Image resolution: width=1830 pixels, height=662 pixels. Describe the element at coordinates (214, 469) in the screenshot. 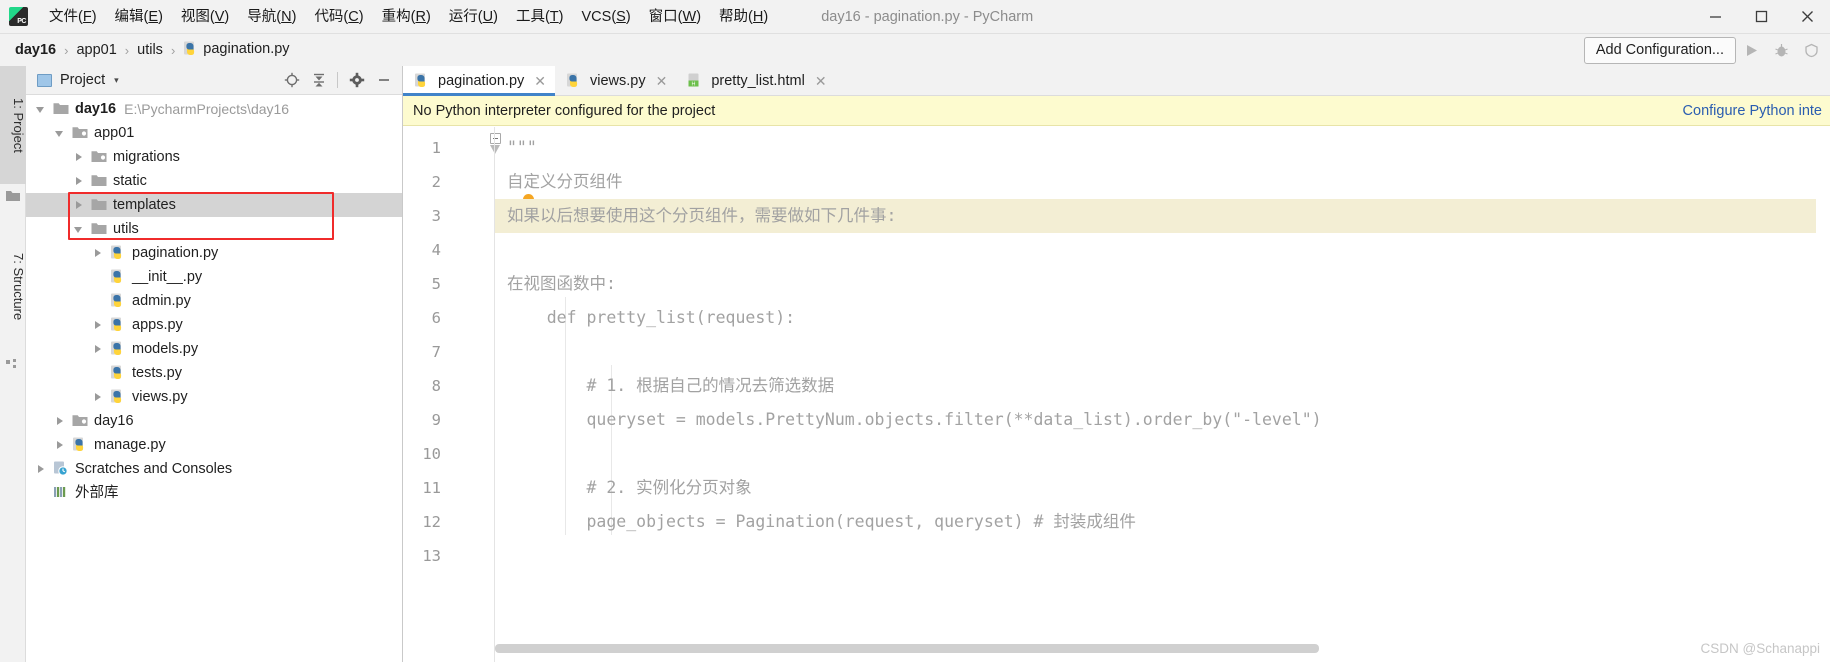

I see `tree-item-scratches-and-consoles: Scratches and Consoles` at that location.